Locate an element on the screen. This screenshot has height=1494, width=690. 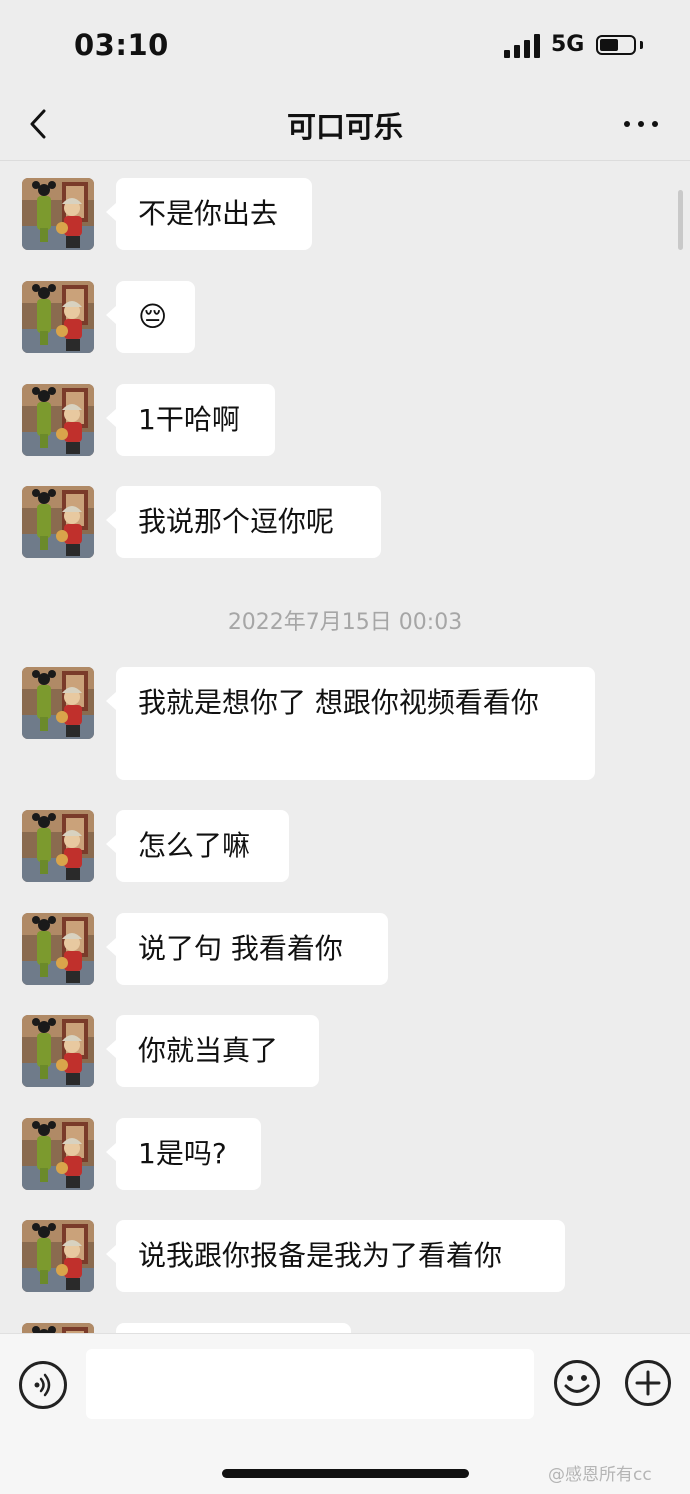
message-row: 😔 is located at coordinates (345, 317).